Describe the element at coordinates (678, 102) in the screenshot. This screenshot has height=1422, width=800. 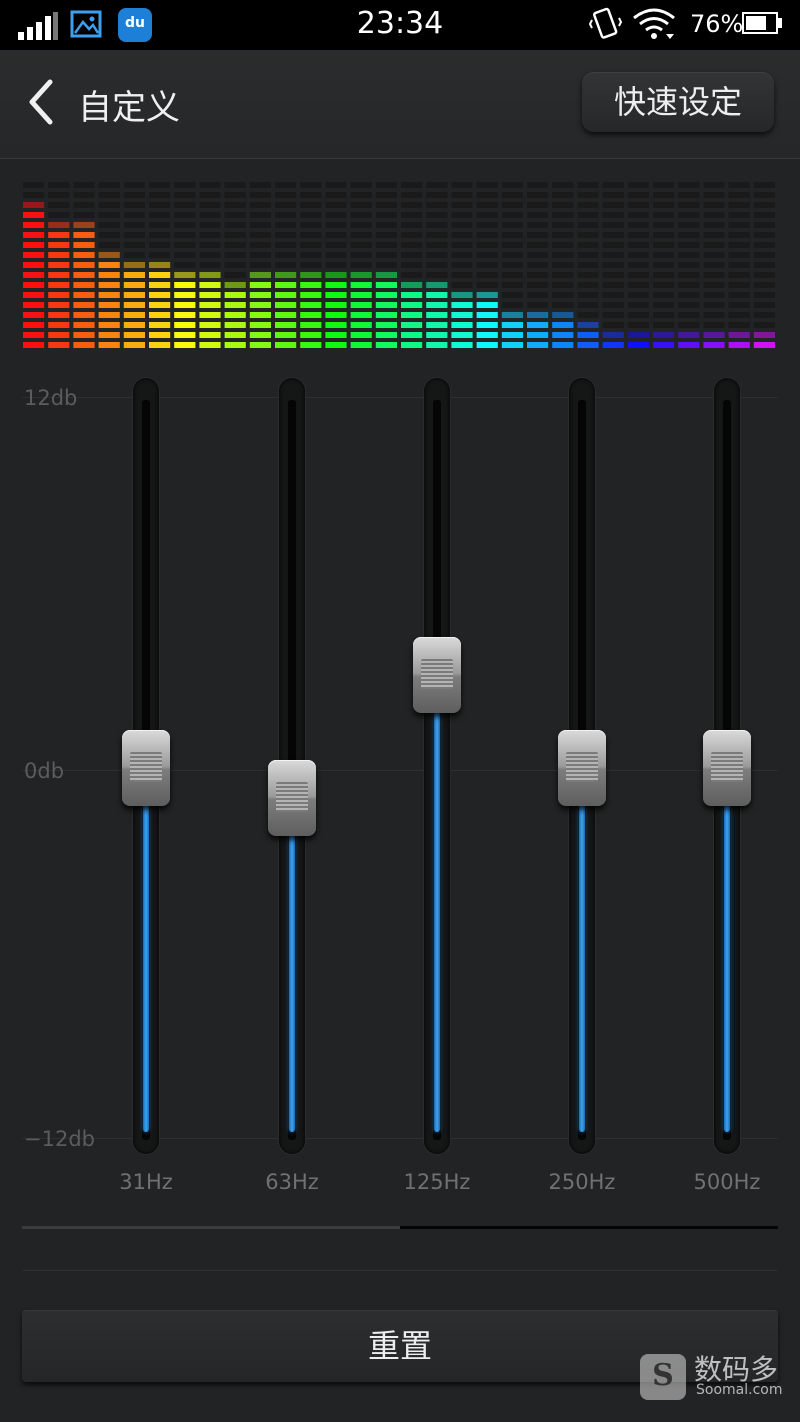
I see `quick-settings-button: 快速设定` at that location.